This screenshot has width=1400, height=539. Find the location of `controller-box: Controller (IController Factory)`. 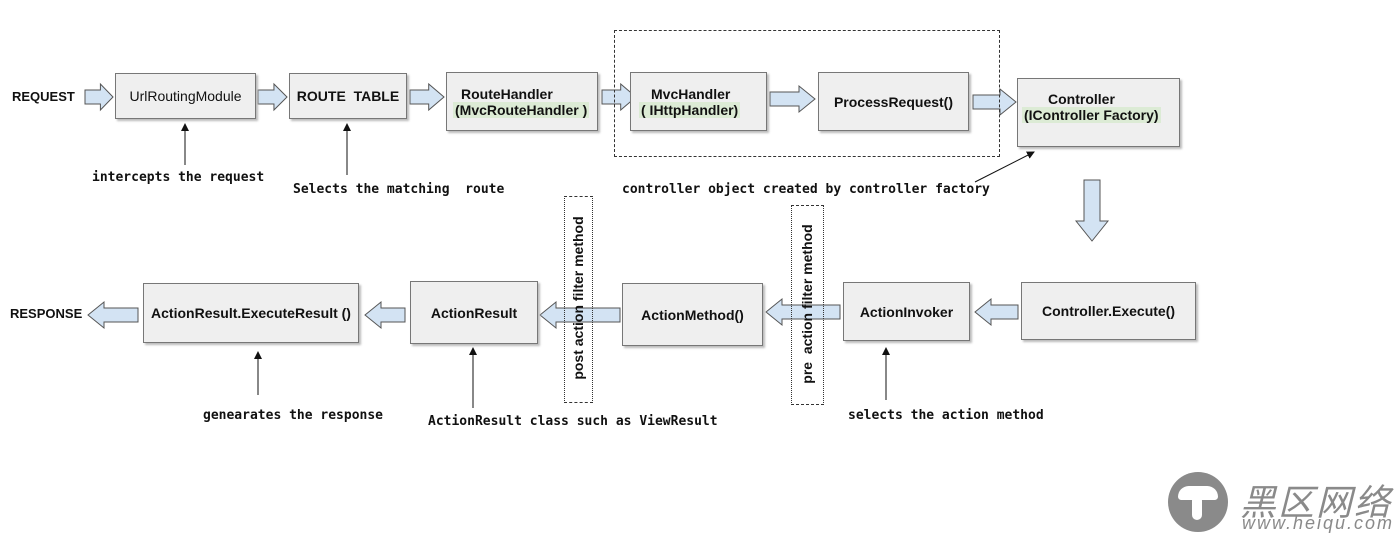

controller-box: Controller (IController Factory) is located at coordinates (1098, 112).